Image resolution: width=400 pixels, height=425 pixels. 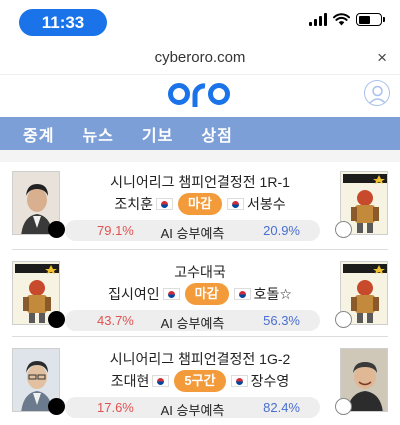 What do you see at coordinates (270, 381) in the screenshot?
I see `white-player-name: 장수영` at bounding box center [270, 381].